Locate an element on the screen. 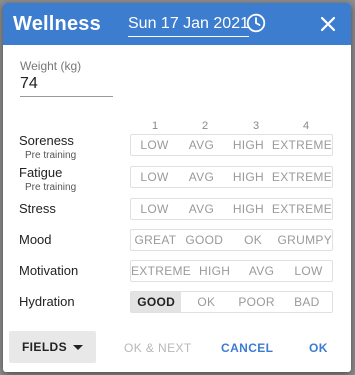  column-number: 1 is located at coordinates (155, 126).